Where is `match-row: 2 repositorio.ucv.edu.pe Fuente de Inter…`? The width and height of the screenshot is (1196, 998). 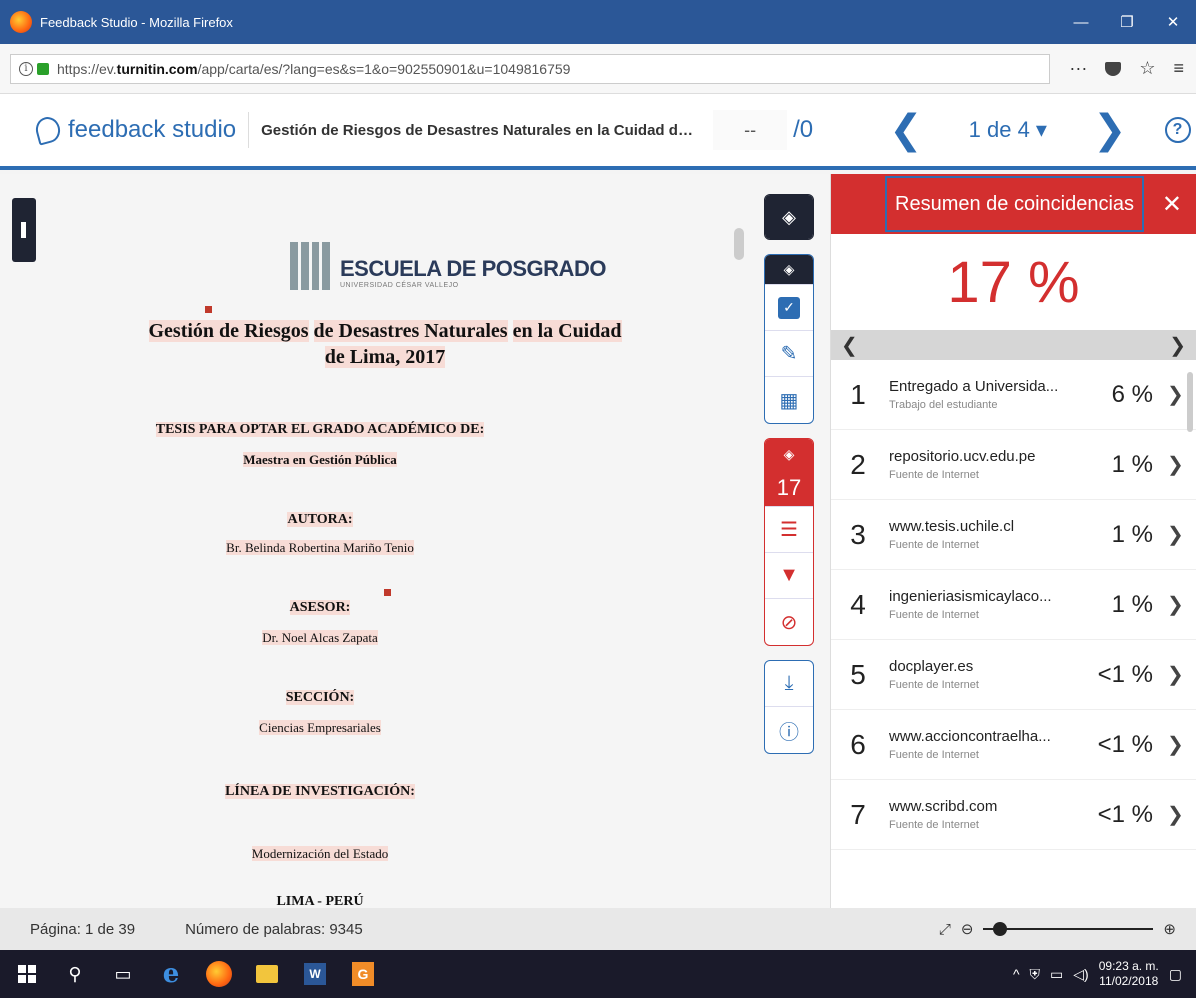 match-row: 2 repositorio.ucv.edu.pe Fuente de Inter… is located at coordinates (1013, 465).